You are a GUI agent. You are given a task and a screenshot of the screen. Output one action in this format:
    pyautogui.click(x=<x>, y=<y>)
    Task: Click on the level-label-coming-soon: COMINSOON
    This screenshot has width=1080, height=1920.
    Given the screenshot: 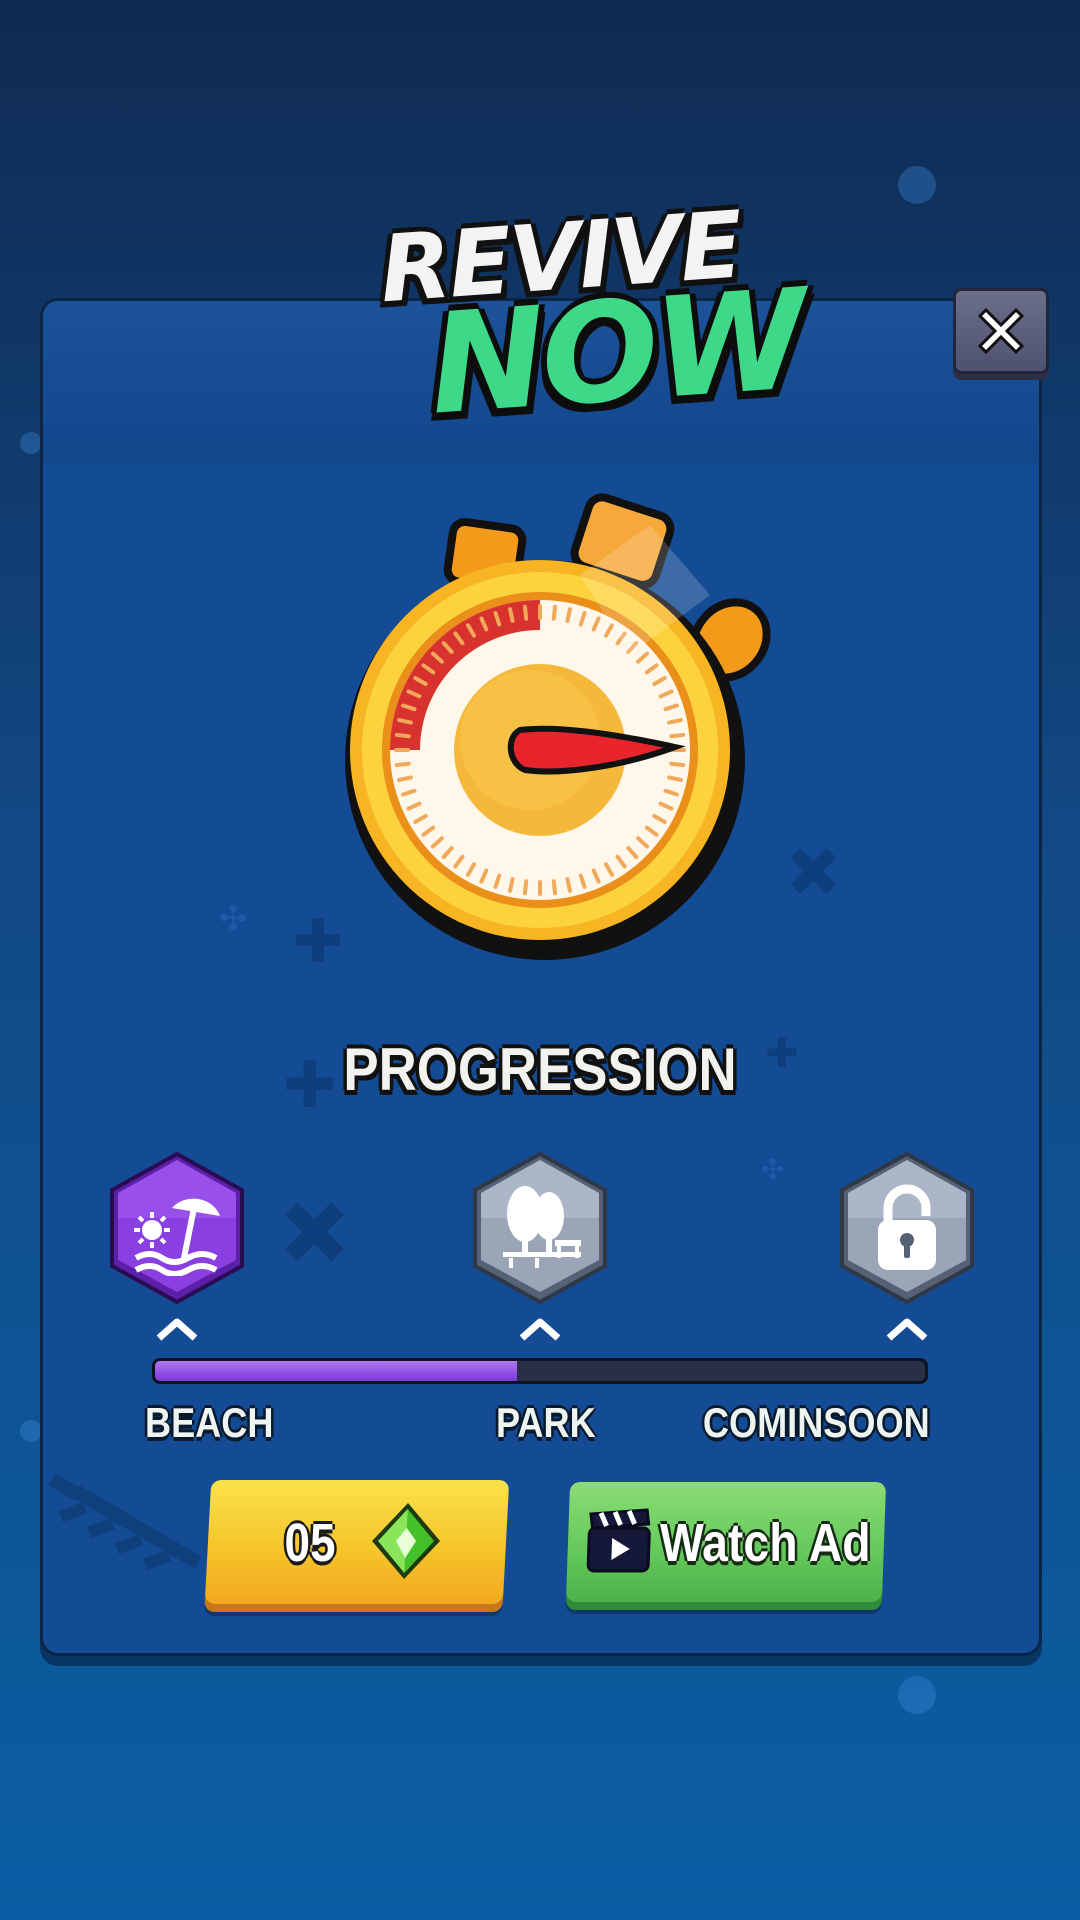 What is the action you would take?
    pyautogui.click(x=816, y=1422)
    